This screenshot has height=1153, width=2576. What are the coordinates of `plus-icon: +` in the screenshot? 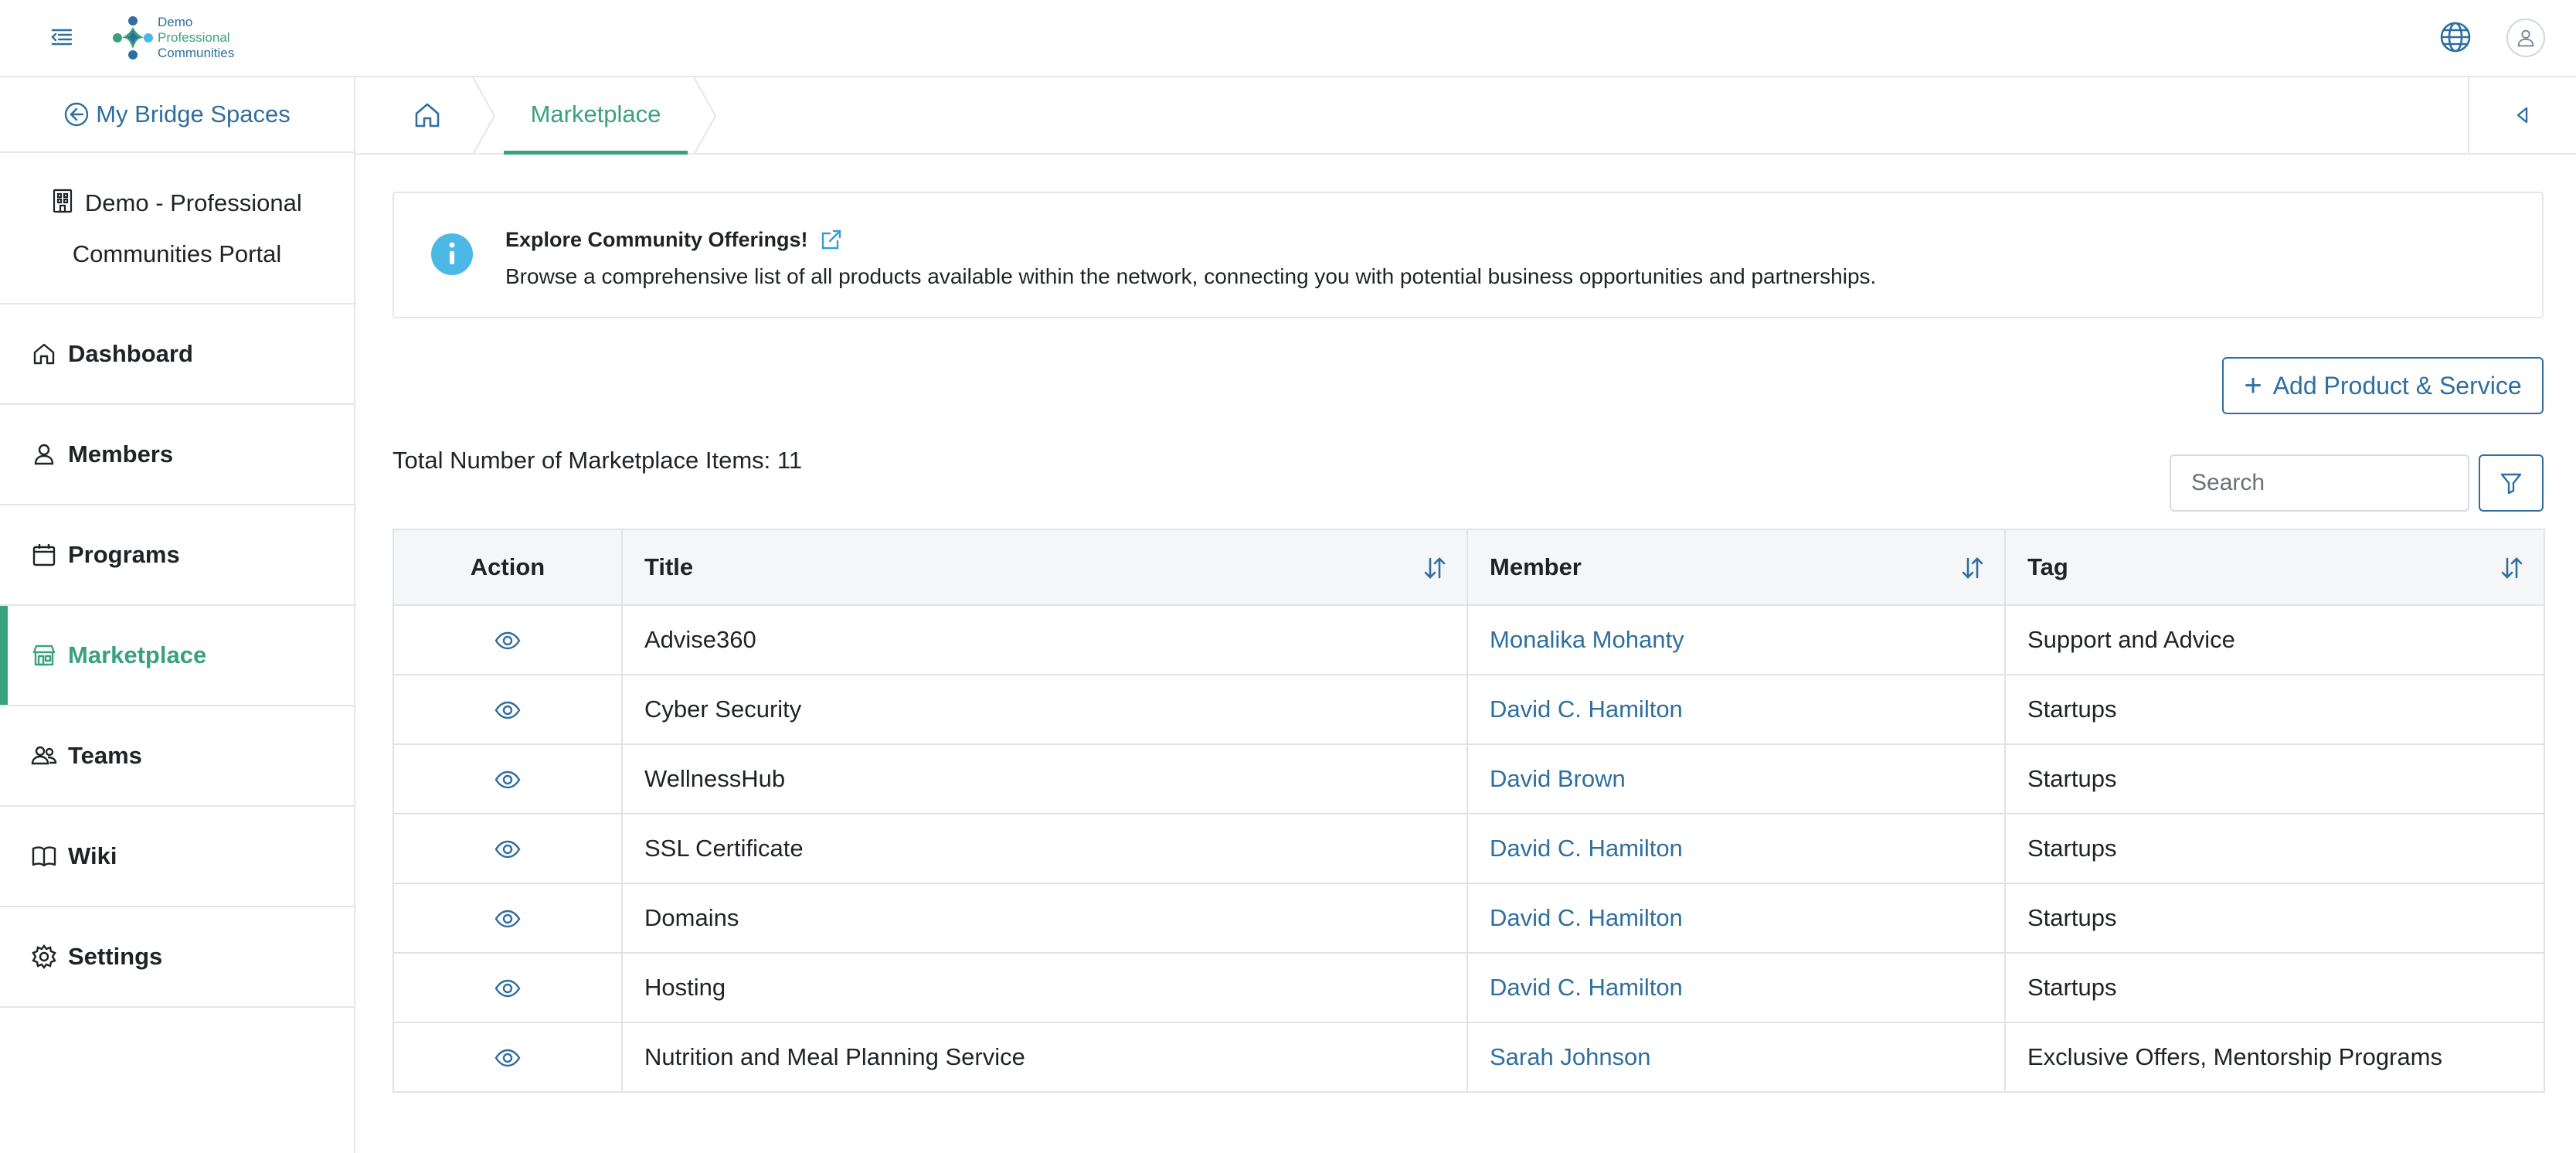 It's located at (2253, 386).